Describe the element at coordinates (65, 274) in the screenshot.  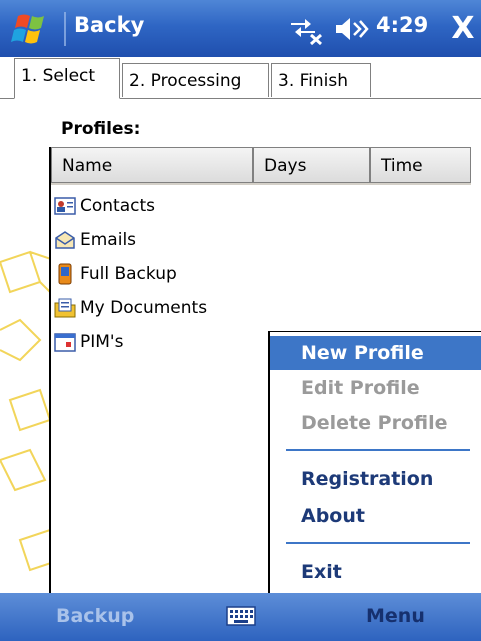
I see `phone-icon` at that location.